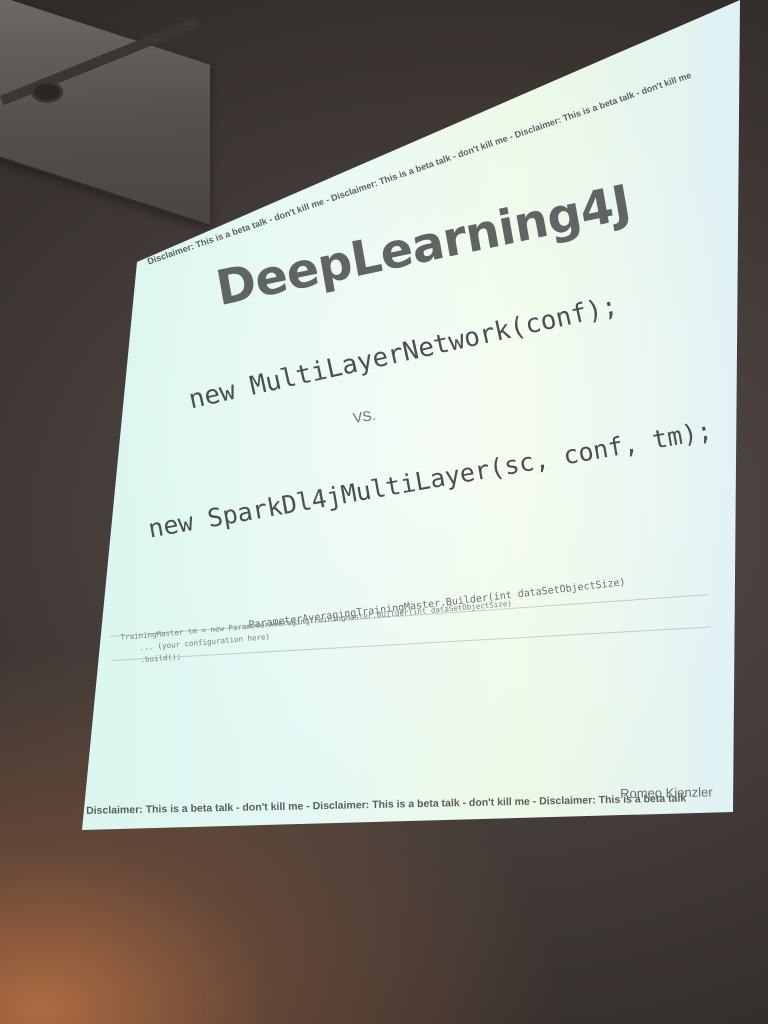 The width and height of the screenshot is (768, 1024). Describe the element at coordinates (364, 416) in the screenshot. I see `versus-label: VS.` at that location.